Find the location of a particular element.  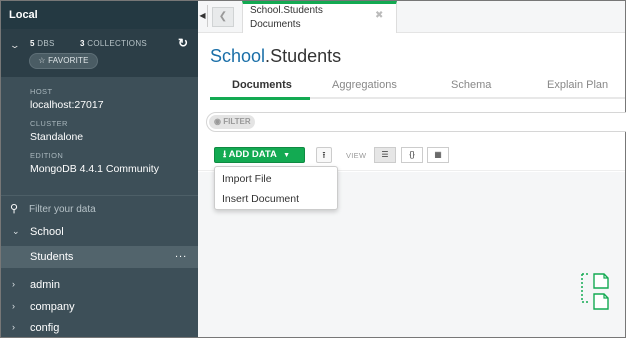

database-label: config is located at coordinates (45, 328).